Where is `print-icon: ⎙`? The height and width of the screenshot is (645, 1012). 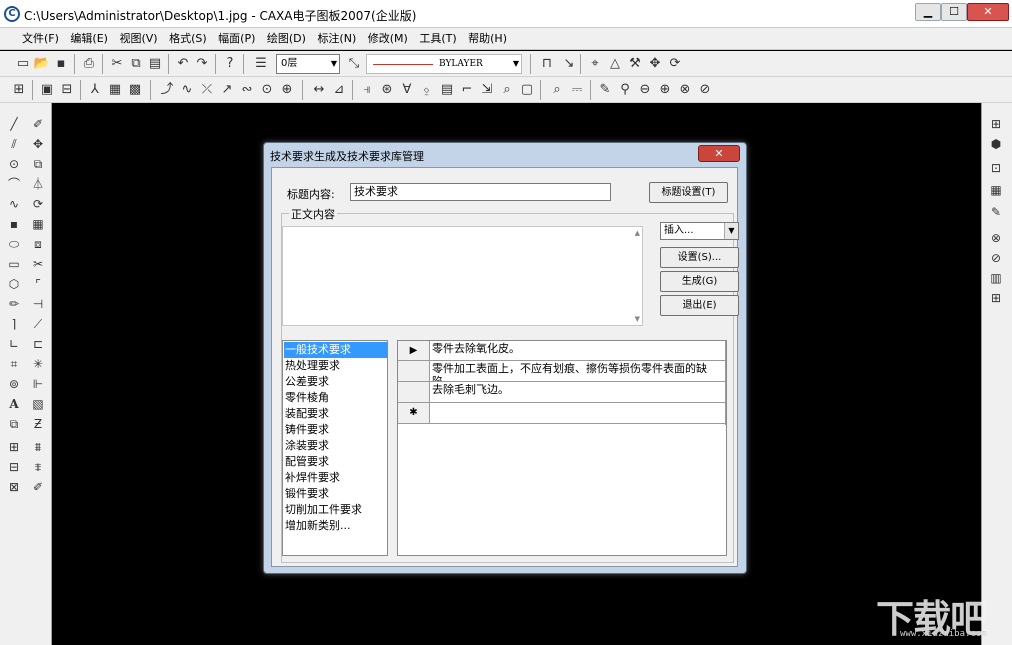
print-icon: ⎙ is located at coordinates (89, 64).